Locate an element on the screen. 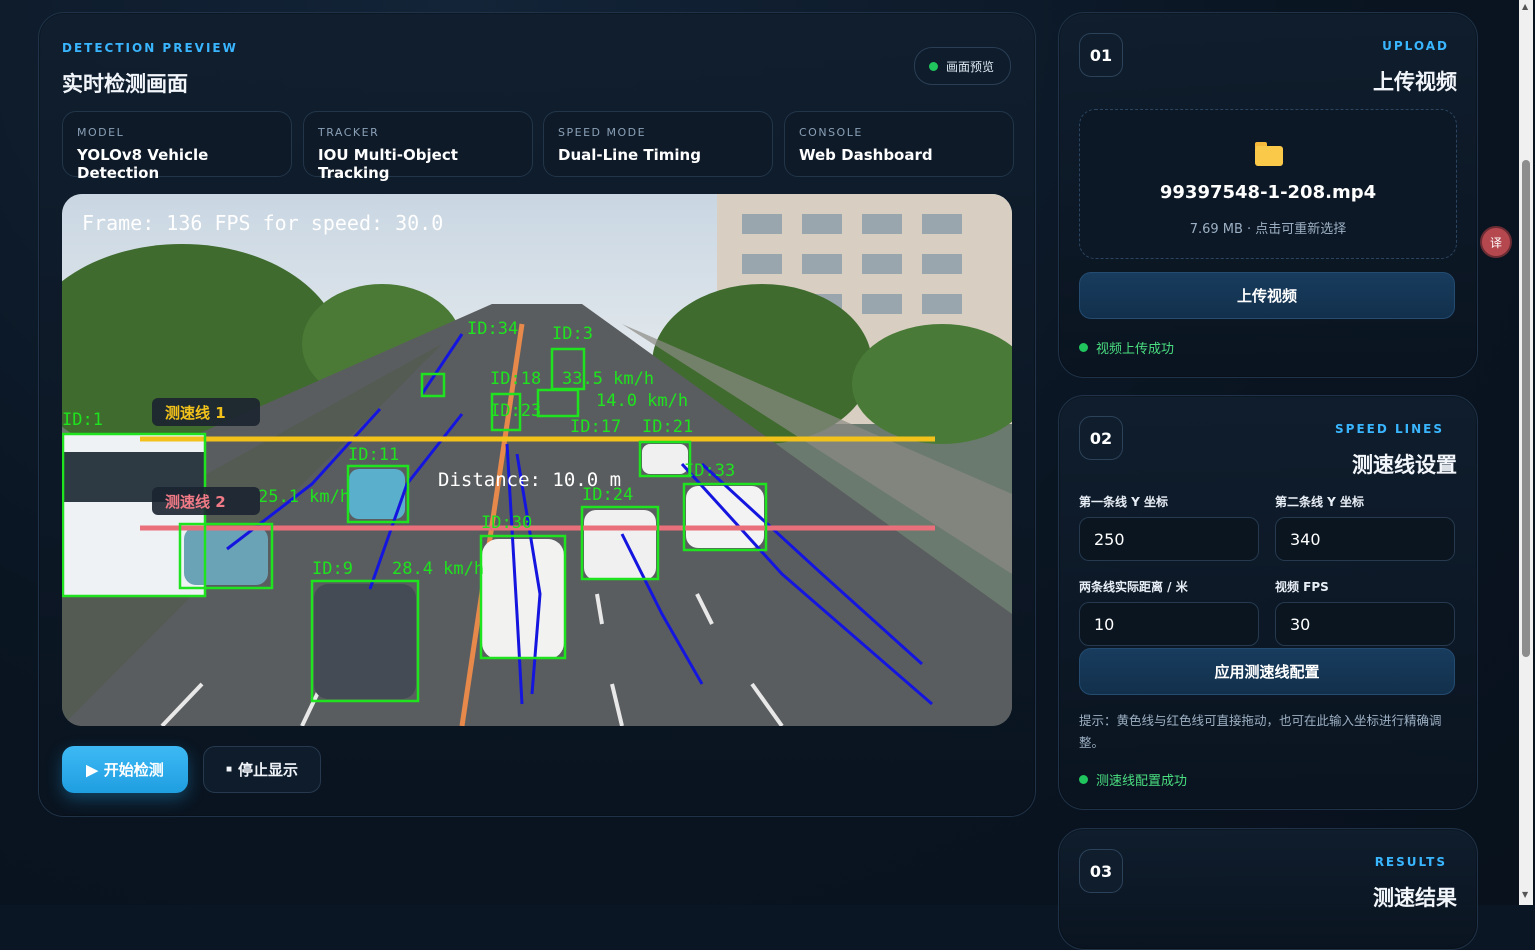 The image size is (1535, 950). info-card-value: IOU Multi-Object Tracking is located at coordinates (388, 164).